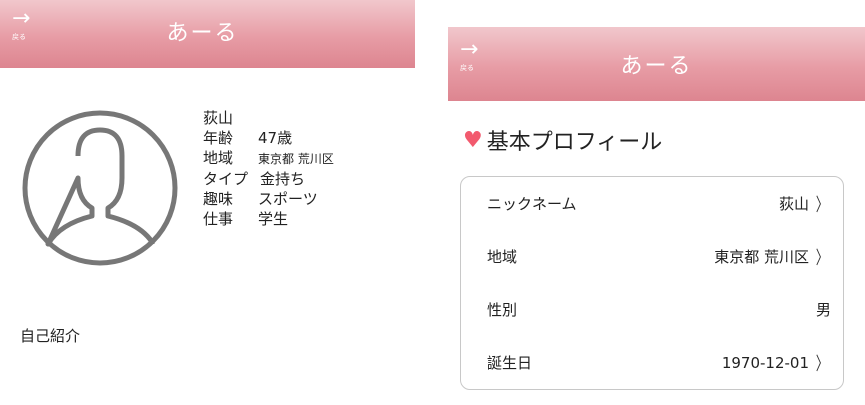  What do you see at coordinates (275, 138) in the screenshot?
I see `profile-value: 47歳` at bounding box center [275, 138].